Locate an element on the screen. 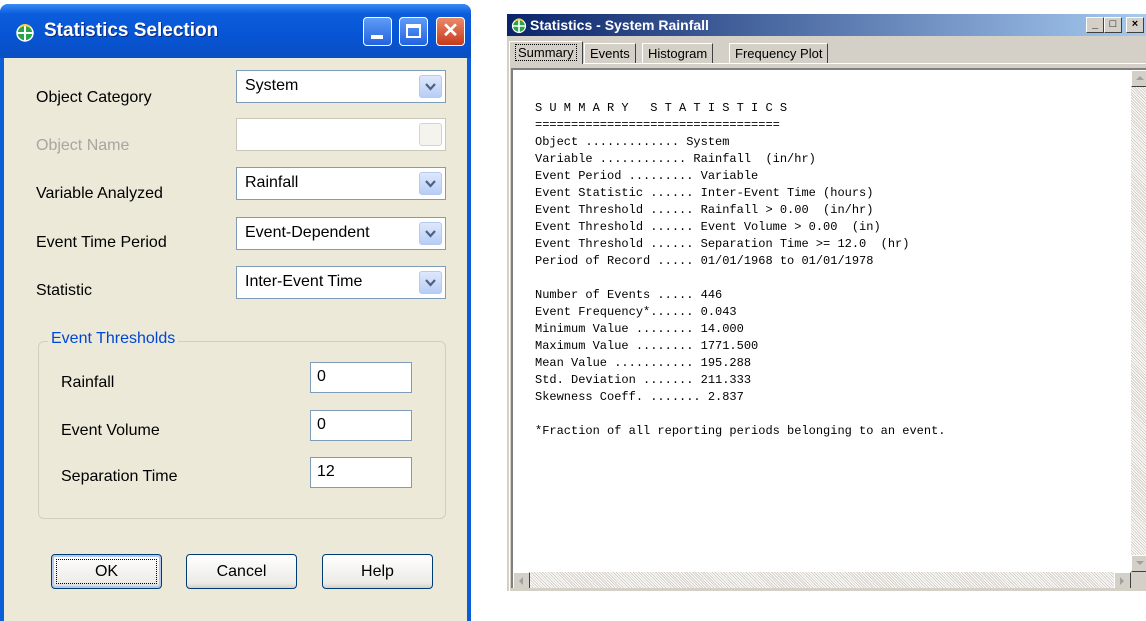 The width and height of the screenshot is (1146, 621). dialog-titlebar: Statistics Selection ✕ is located at coordinates (235, 31).